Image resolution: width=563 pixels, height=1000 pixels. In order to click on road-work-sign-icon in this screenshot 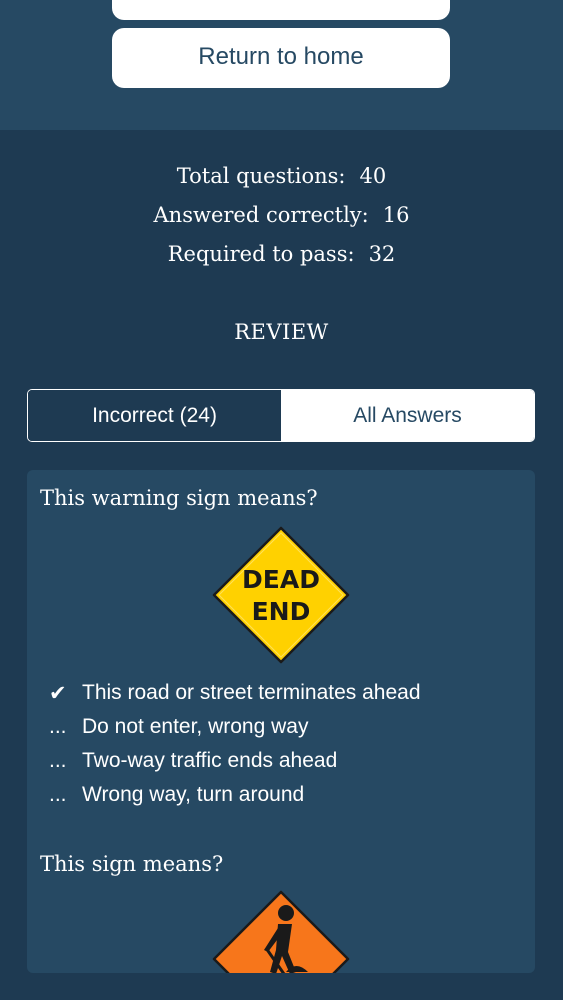, I will do `click(281, 931)`.